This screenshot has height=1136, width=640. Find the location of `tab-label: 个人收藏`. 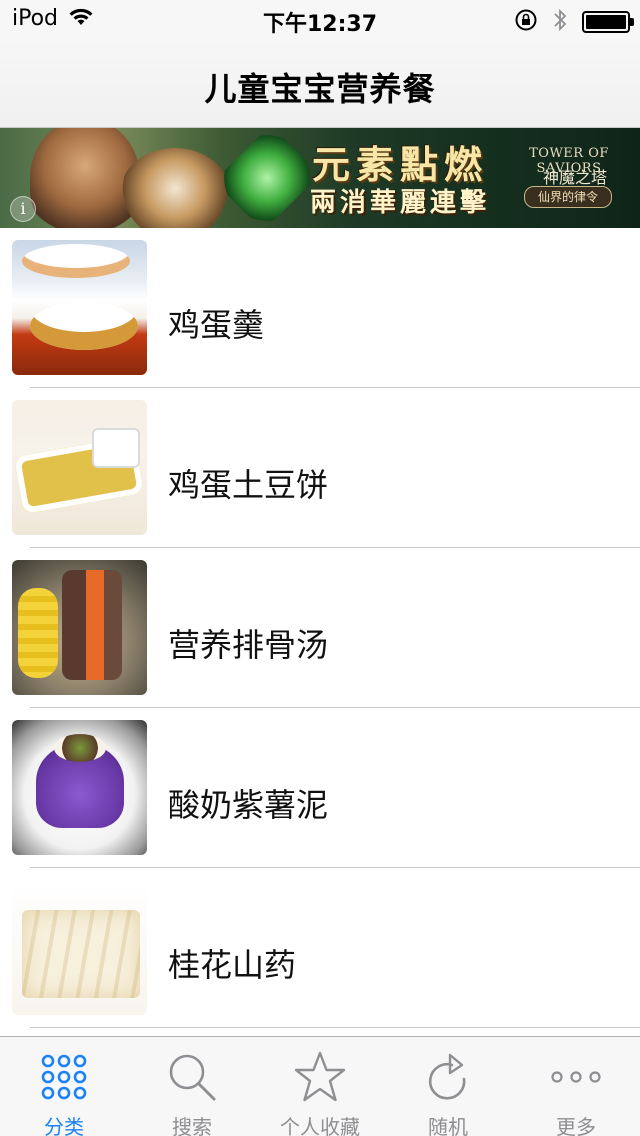

tab-label: 个人收藏 is located at coordinates (320, 1125).